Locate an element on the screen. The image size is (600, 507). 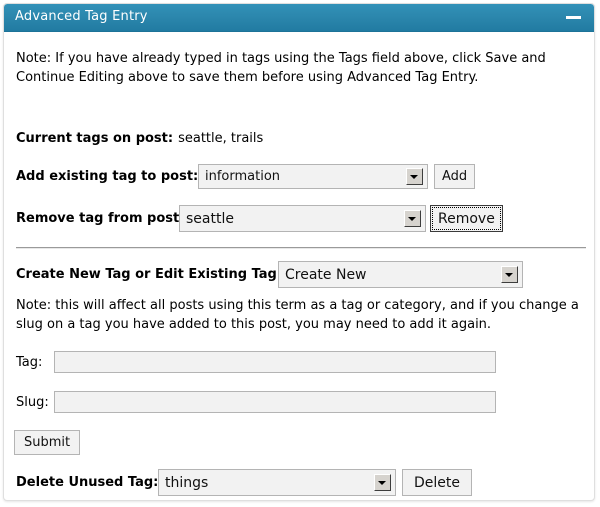
current-tags-label: Current tags on post: is located at coordinates (95, 138).